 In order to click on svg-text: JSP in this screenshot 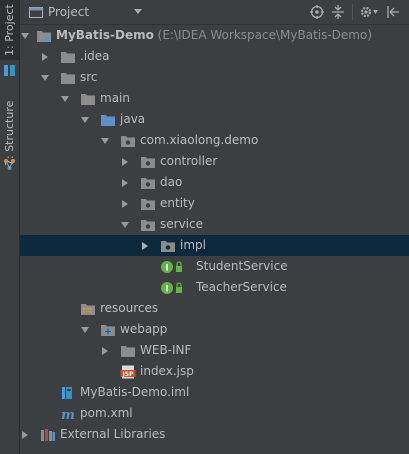, I will do `click(128, 374)`.